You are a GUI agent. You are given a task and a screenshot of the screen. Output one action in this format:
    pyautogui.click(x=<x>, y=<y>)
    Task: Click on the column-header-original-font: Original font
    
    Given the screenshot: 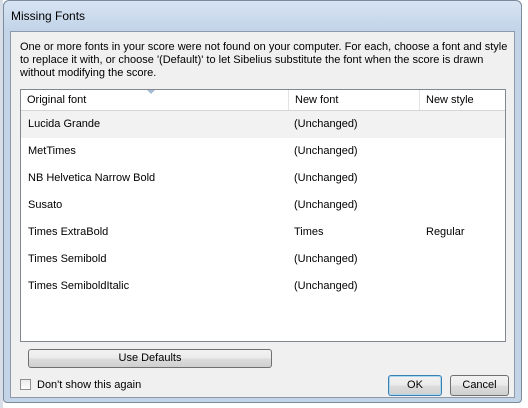 What is the action you would take?
    pyautogui.click(x=155, y=100)
    